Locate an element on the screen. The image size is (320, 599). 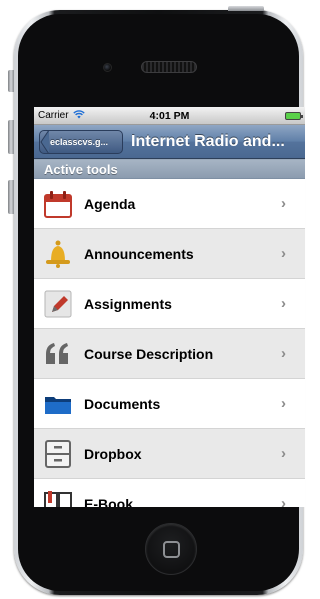
list-item-course-description: Course Description › is located at coordinates (169, 354).